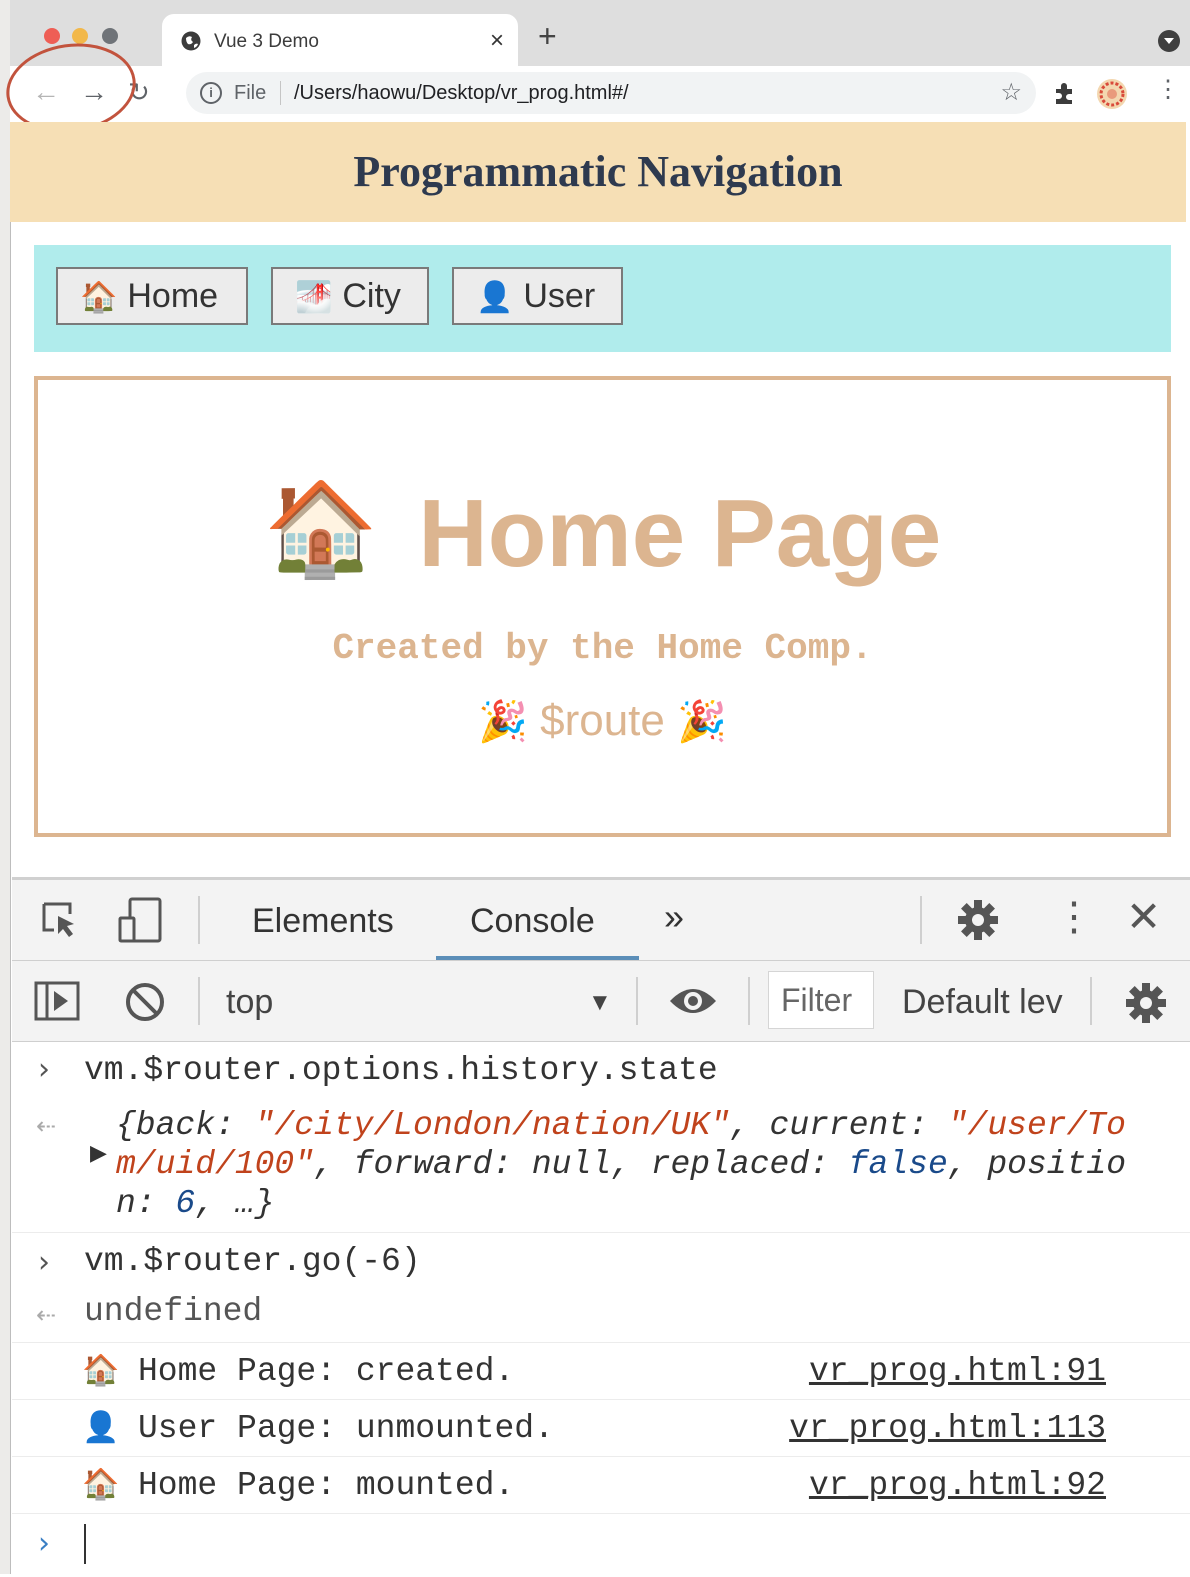  Describe the element at coordinates (978, 920) in the screenshot. I see `settings-gear-icon` at that location.